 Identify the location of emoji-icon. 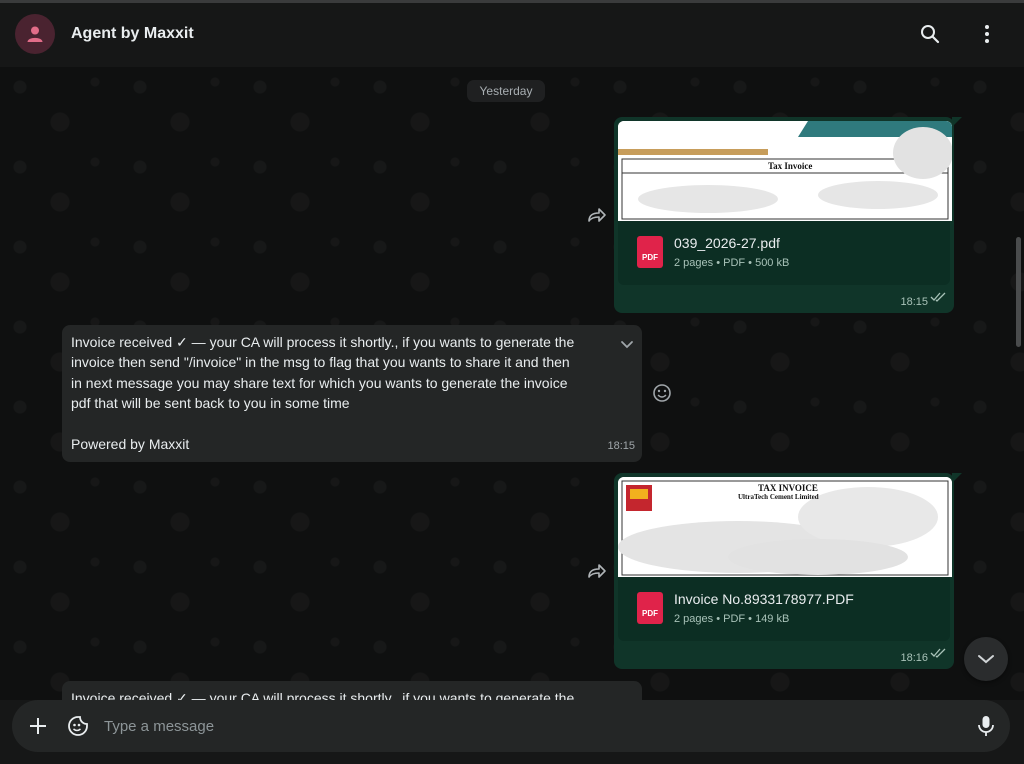
(662, 393).